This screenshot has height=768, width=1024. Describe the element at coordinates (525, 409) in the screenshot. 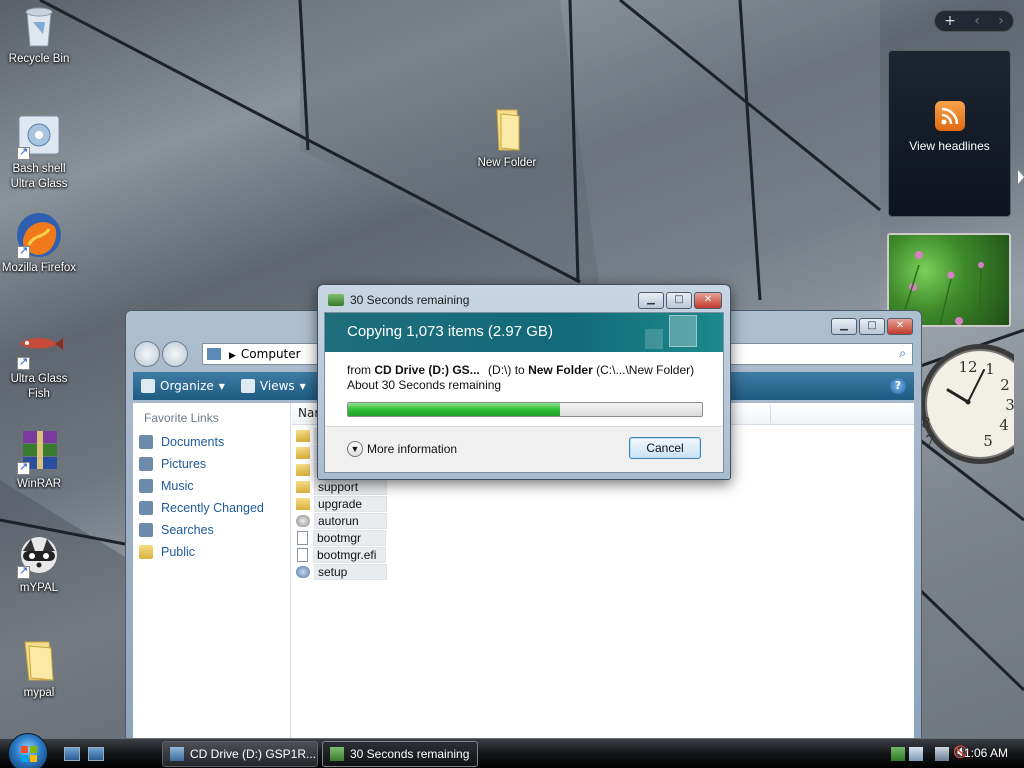

I see `copy-progress-bar` at that location.